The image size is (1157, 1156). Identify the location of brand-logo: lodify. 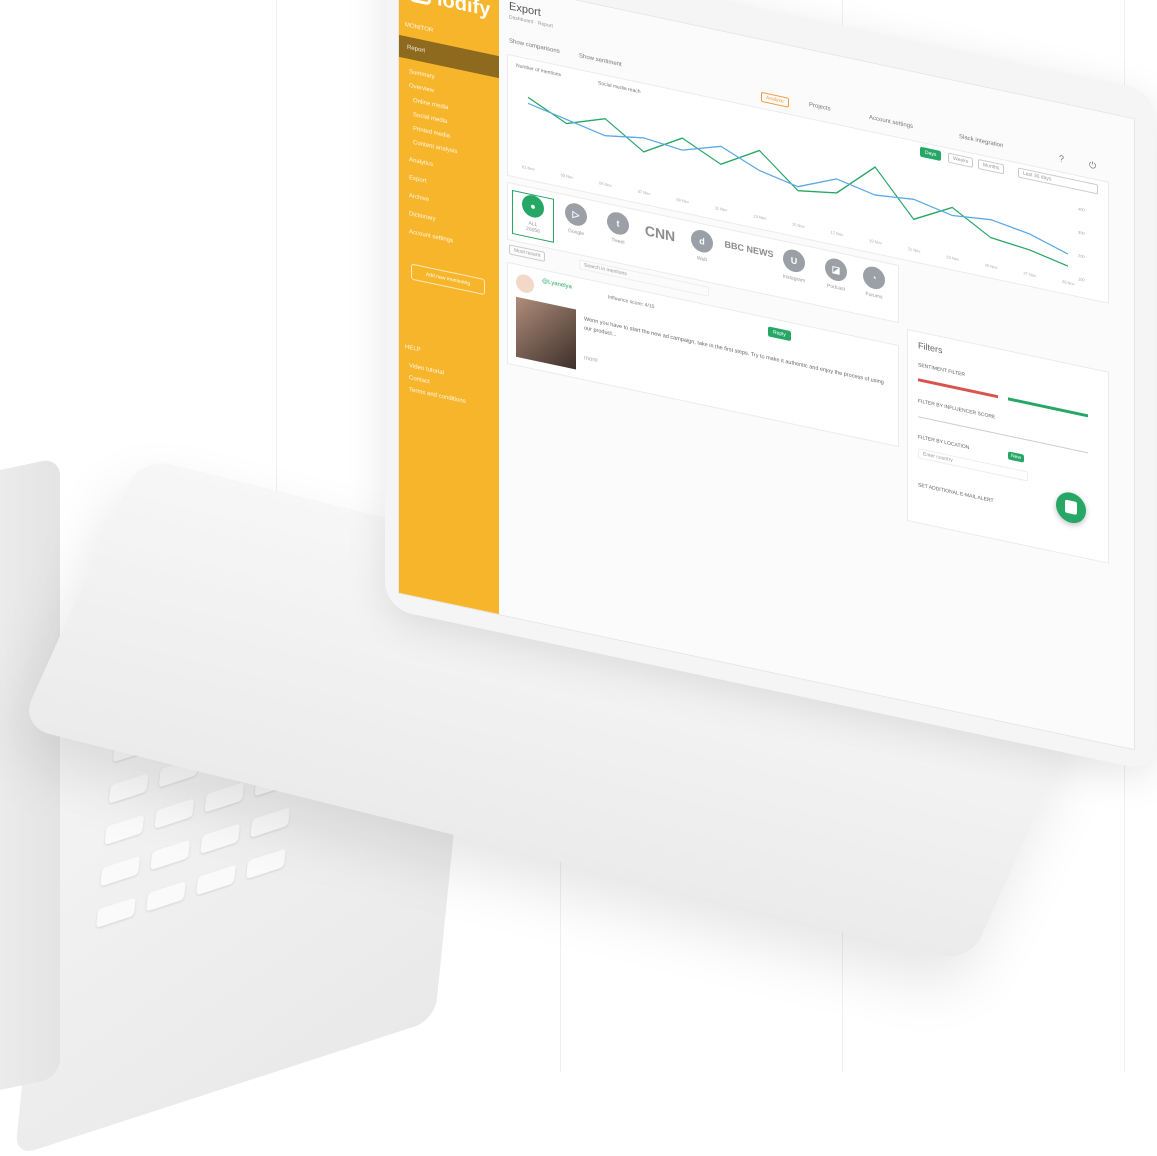
(449, 11).